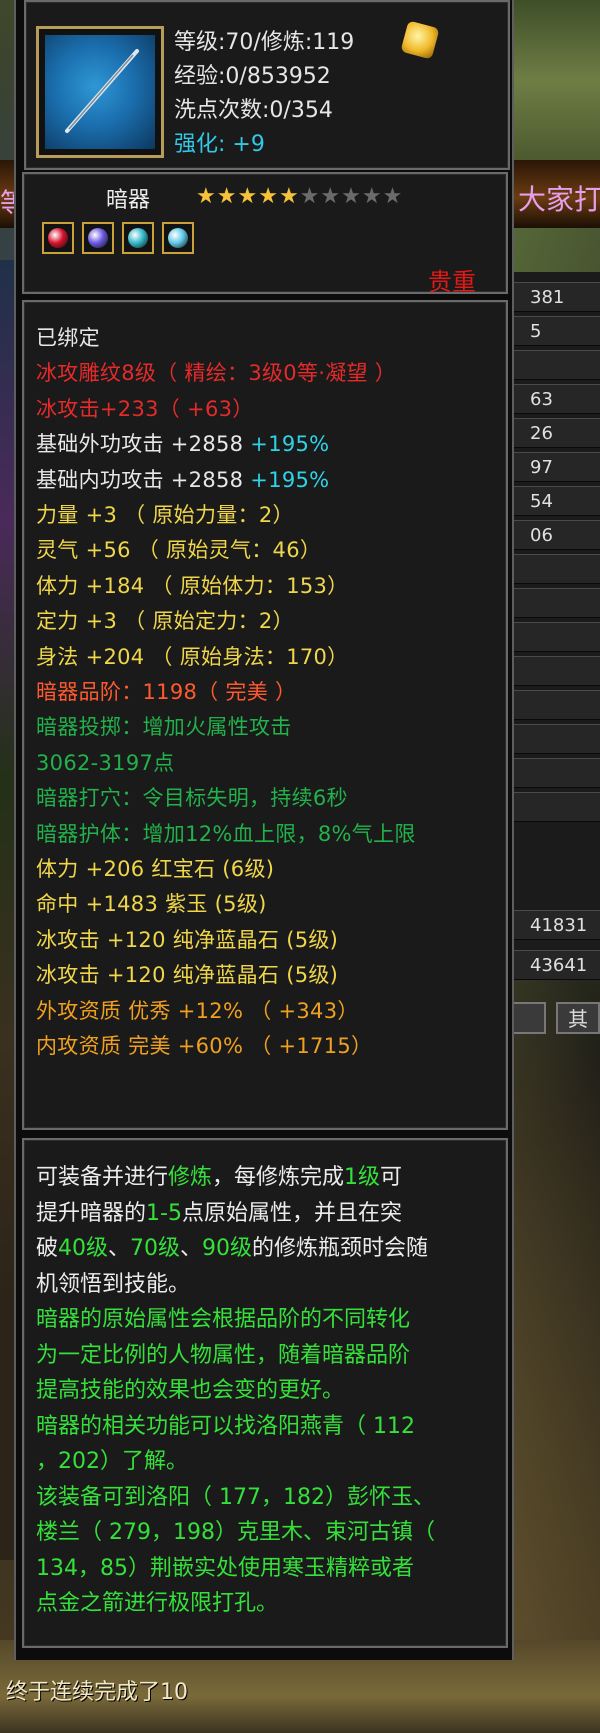  What do you see at coordinates (362, 1177) in the screenshot?
I see `description-segment: 1级` at bounding box center [362, 1177].